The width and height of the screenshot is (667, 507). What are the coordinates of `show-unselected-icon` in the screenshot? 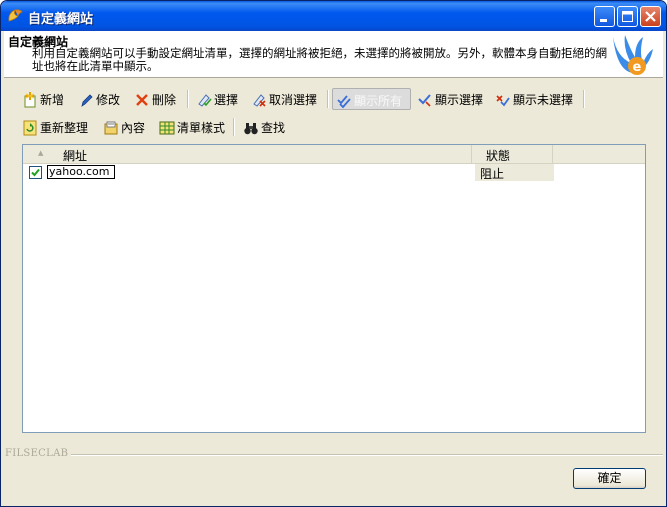 It's located at (503, 100).